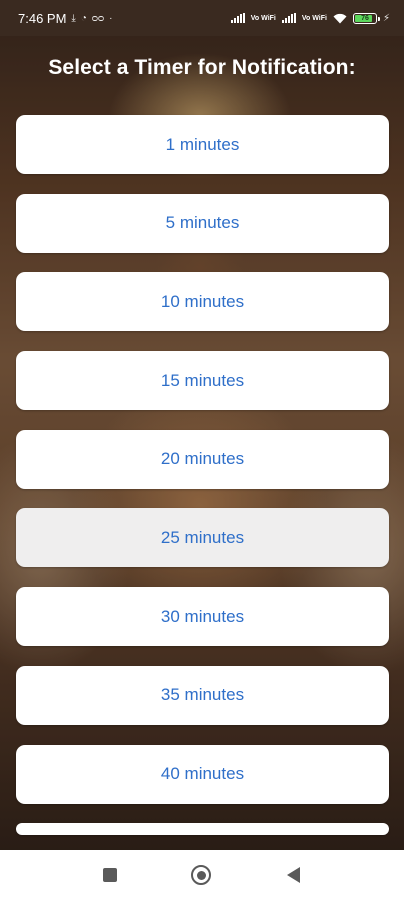 The width and height of the screenshot is (404, 900). I want to click on back-icon, so click(293, 875).